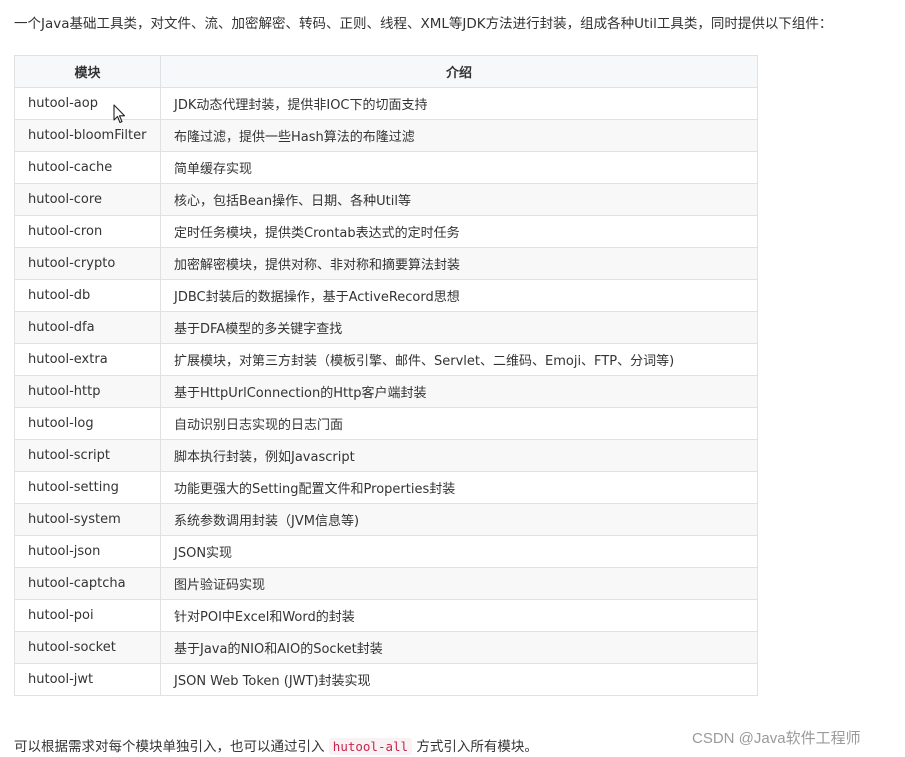 The width and height of the screenshot is (905, 757). Describe the element at coordinates (459, 103) in the screenshot. I see `module-description-cell: JDK动态代理封装，提供非IOC下的切面支持` at that location.